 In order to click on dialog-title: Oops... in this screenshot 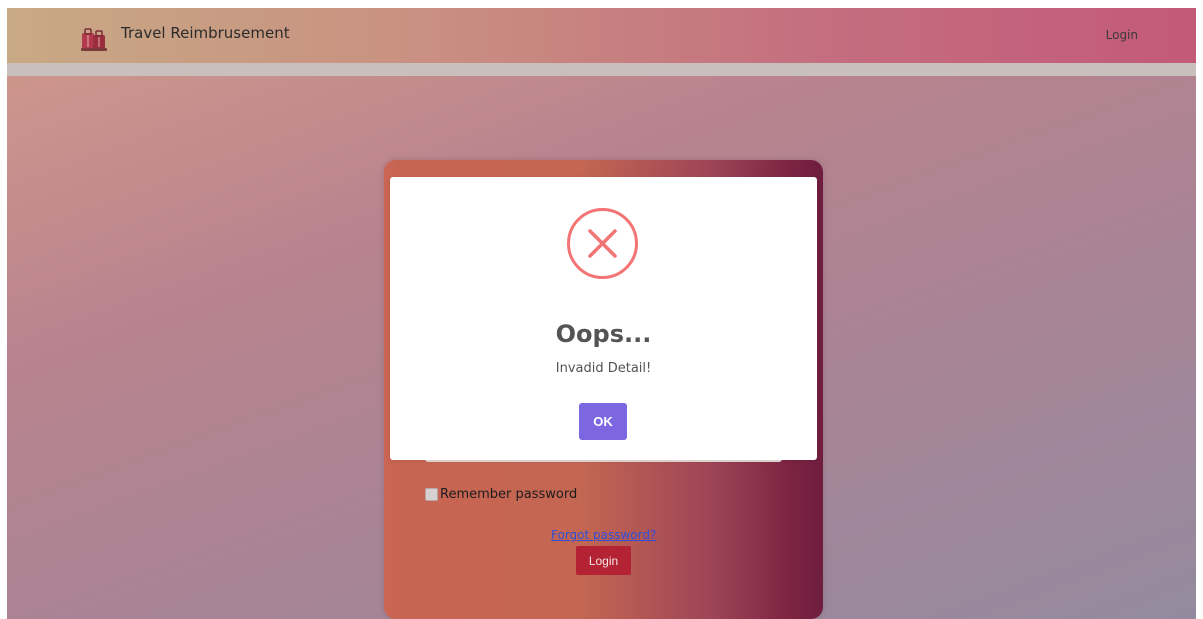, I will do `click(603, 334)`.